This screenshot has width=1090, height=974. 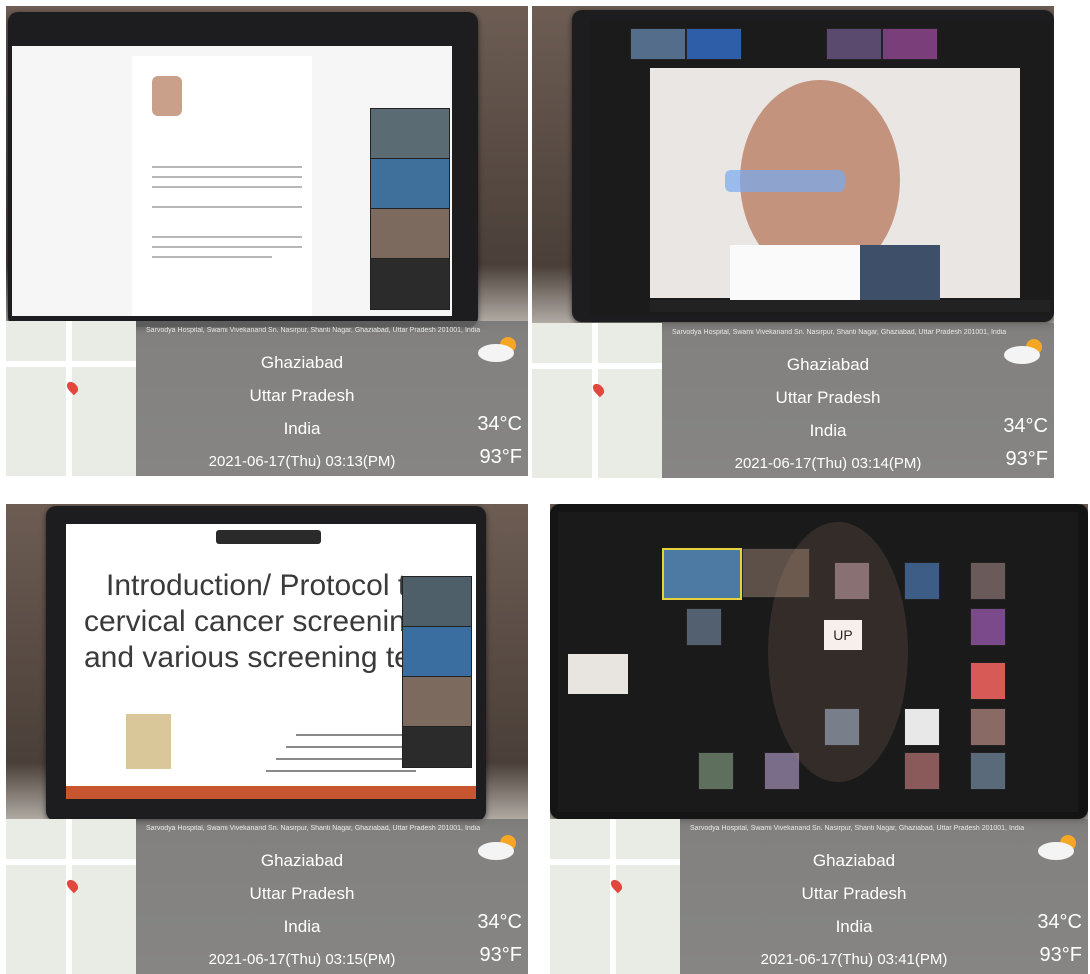 I want to click on laptop-screen: UP, so click(x=818, y=662).